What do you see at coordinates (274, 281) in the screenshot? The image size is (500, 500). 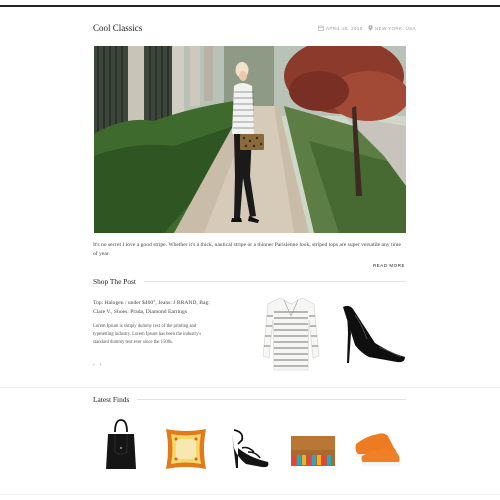 I see `shop-section-rule` at bounding box center [274, 281].